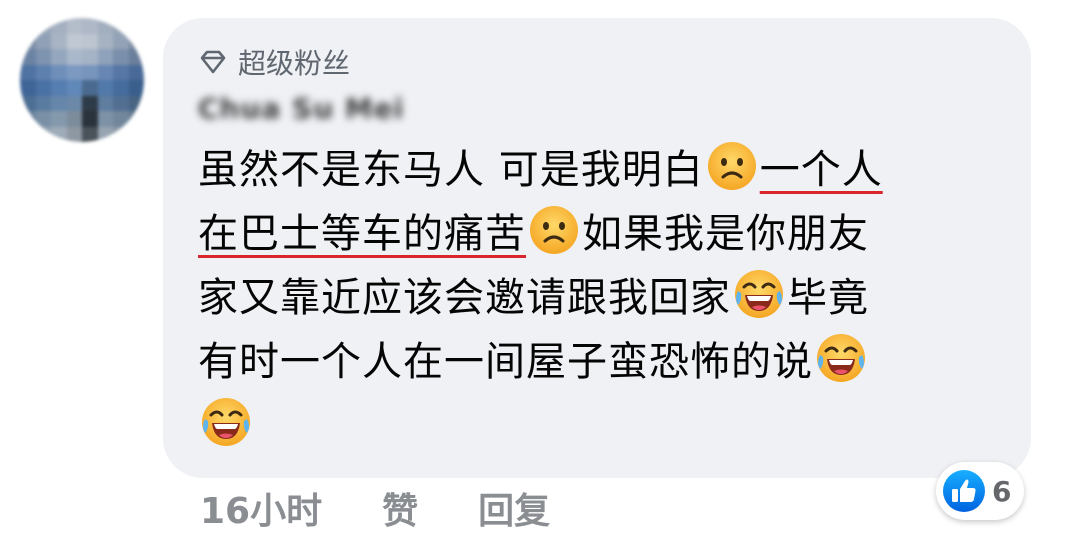 This screenshot has width=1067, height=544. Describe the element at coordinates (213, 62) in the screenshot. I see `diamond-icon` at that location.